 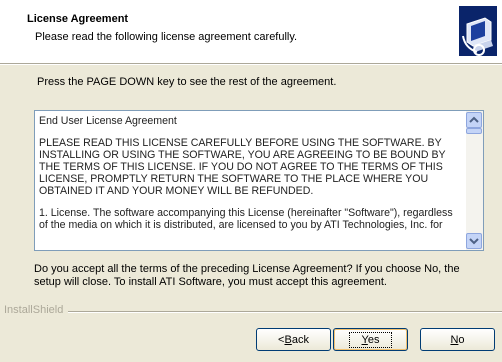 What do you see at coordinates (285, 312) in the screenshot?
I see `footer-divider` at bounding box center [285, 312].